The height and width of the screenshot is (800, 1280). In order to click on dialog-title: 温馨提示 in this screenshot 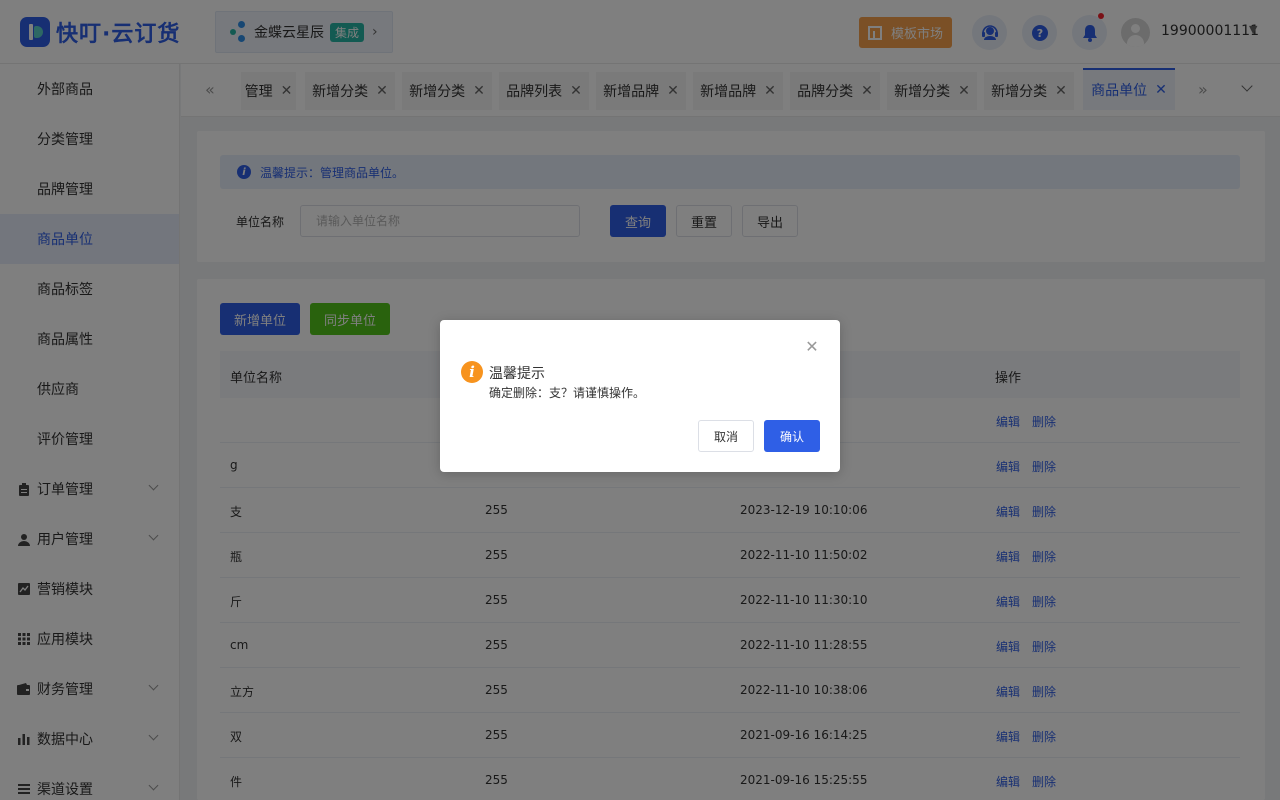, I will do `click(517, 374)`.